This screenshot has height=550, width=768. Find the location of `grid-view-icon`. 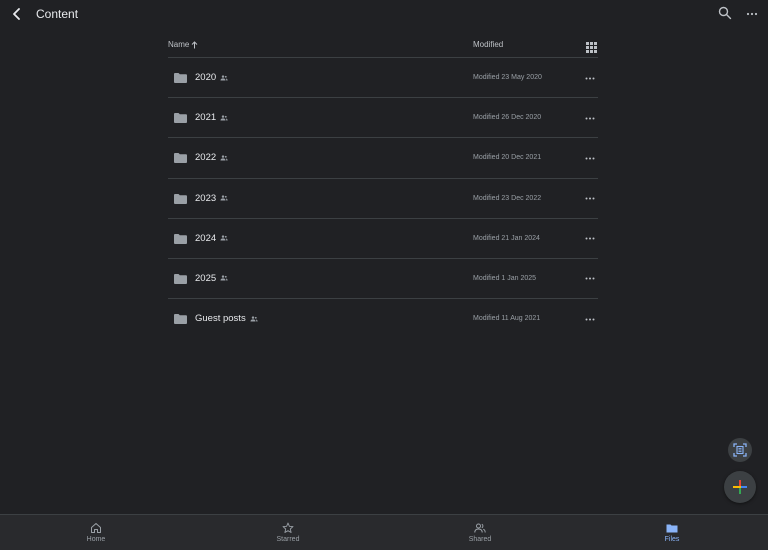

grid-view-icon is located at coordinates (591, 47).